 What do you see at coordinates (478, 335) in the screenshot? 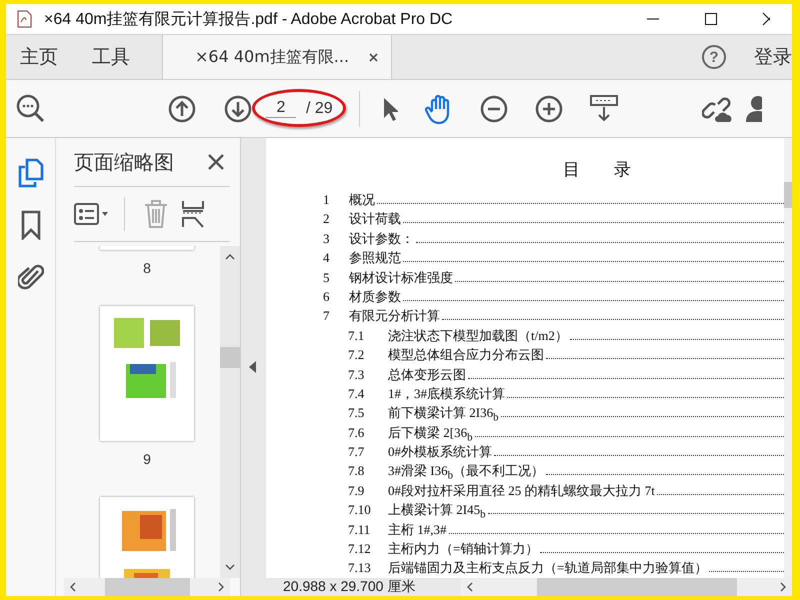
I see `contents-entry: 浇注状态下模型加载图（t/m2）` at bounding box center [478, 335].